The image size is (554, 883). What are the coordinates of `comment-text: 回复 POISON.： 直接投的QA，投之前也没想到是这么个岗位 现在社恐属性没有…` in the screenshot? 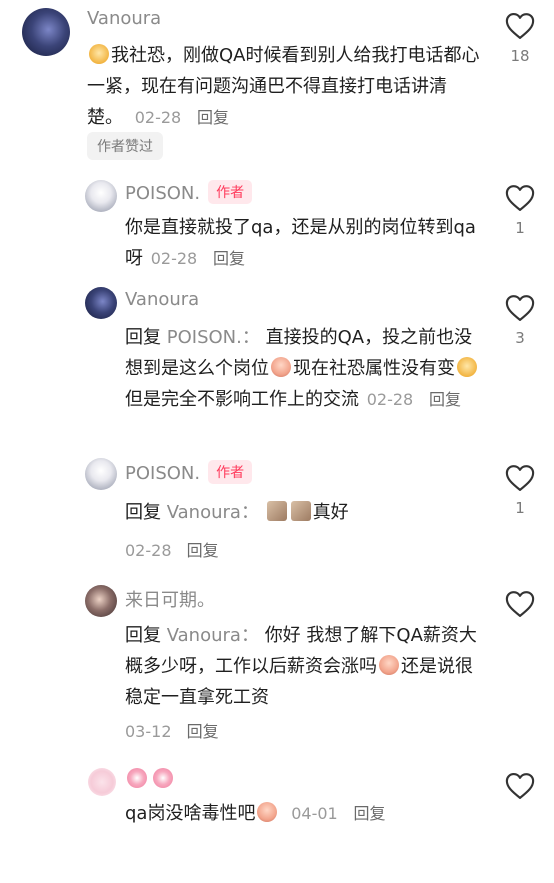 It's located at (302, 368).